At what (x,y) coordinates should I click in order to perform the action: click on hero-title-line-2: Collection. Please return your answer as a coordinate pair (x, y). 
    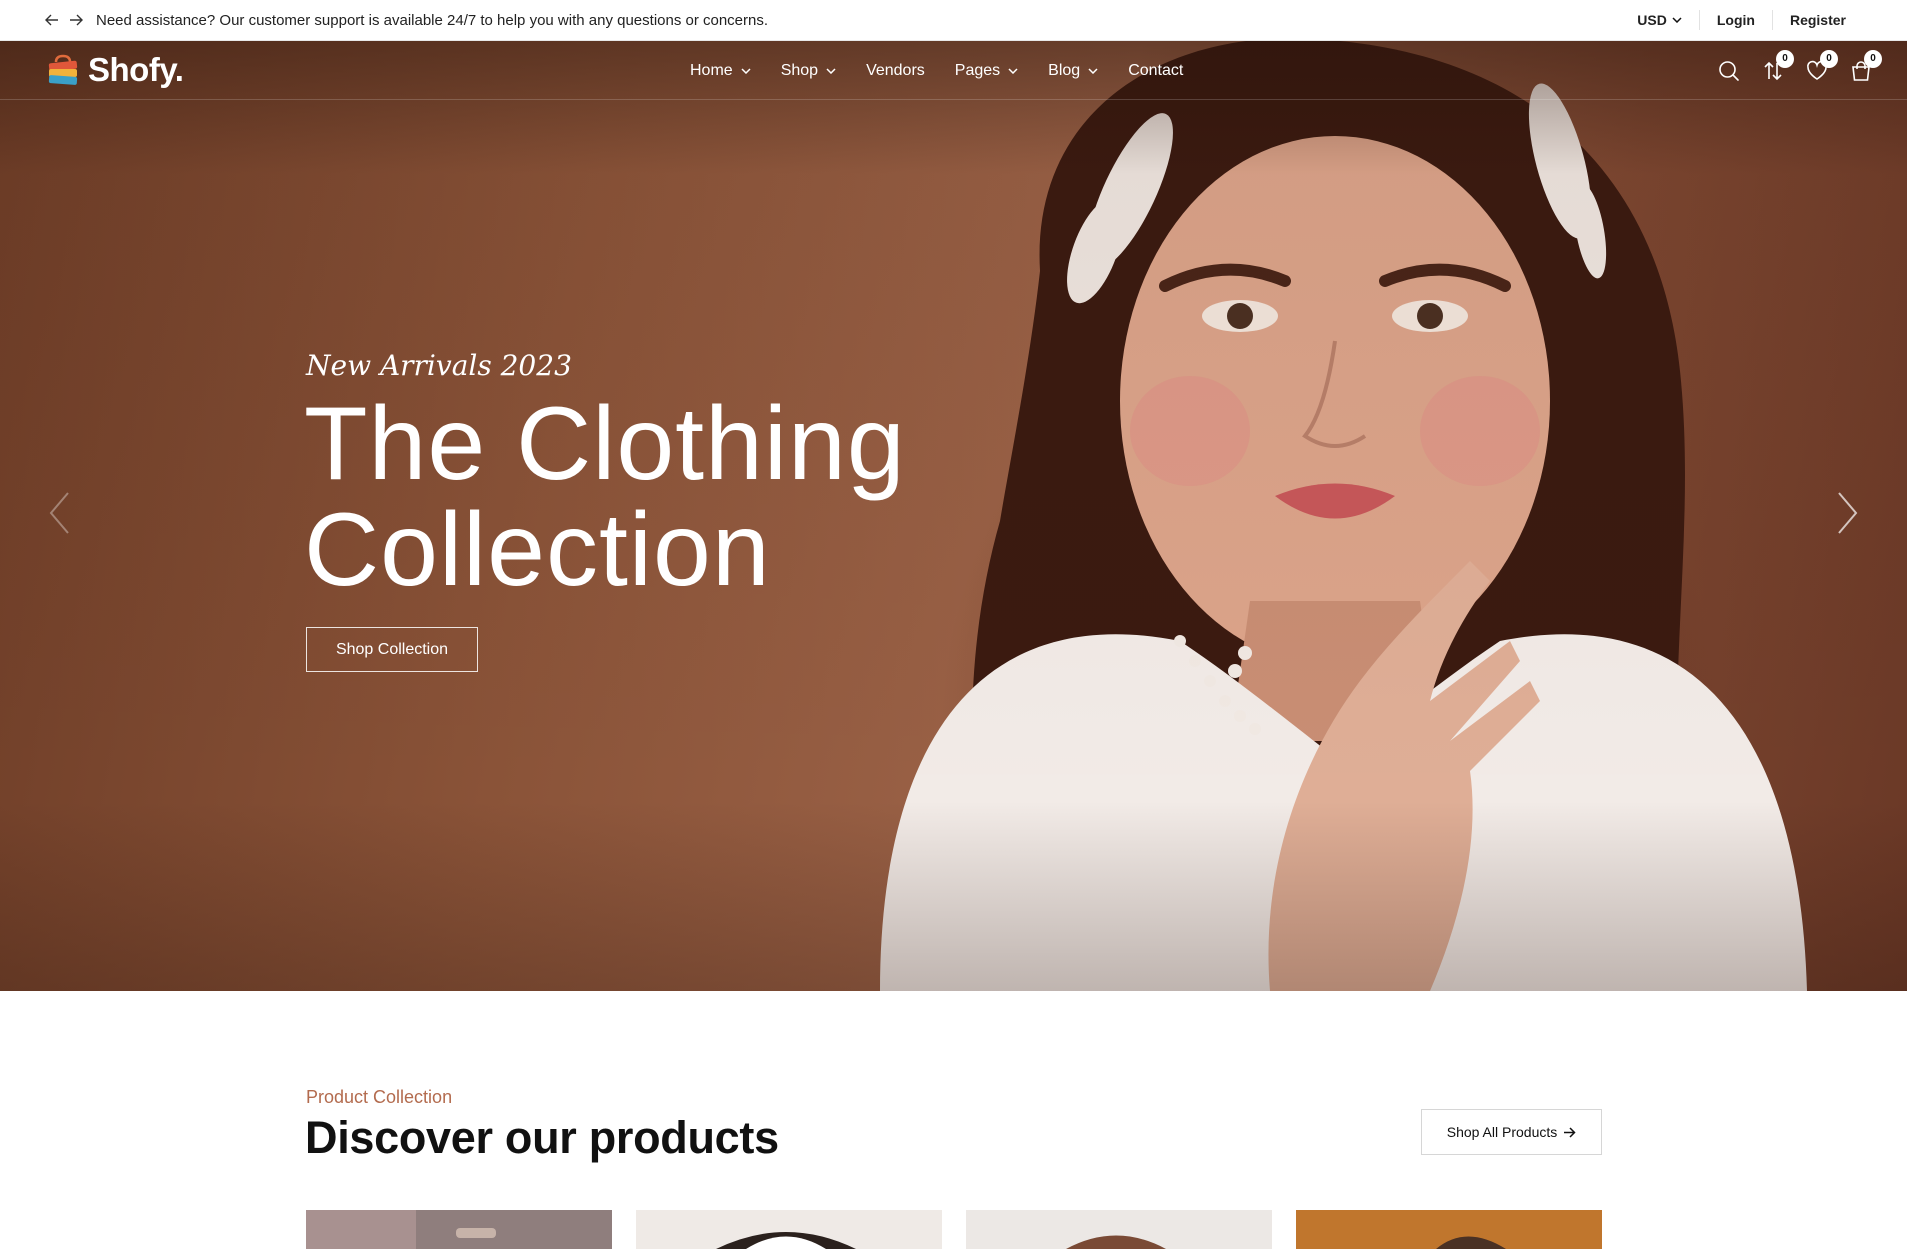
    Looking at the image, I should click on (537, 550).